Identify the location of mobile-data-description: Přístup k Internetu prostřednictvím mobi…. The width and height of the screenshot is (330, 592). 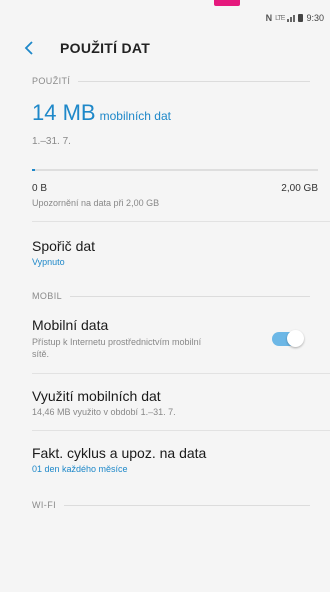
(117, 348).